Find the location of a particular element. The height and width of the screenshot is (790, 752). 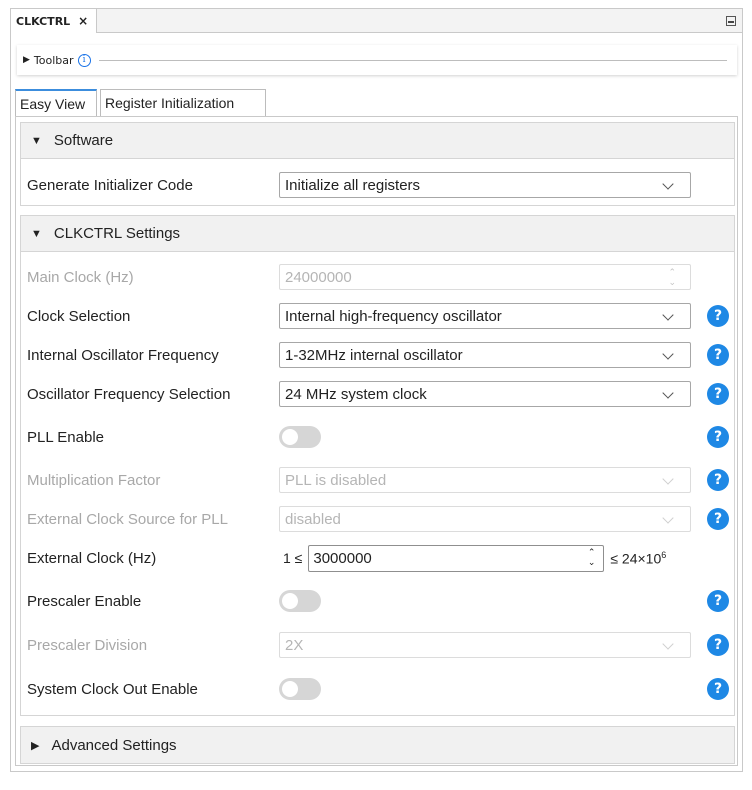

pll-enable-row: PLL Enable ? is located at coordinates (377, 437).